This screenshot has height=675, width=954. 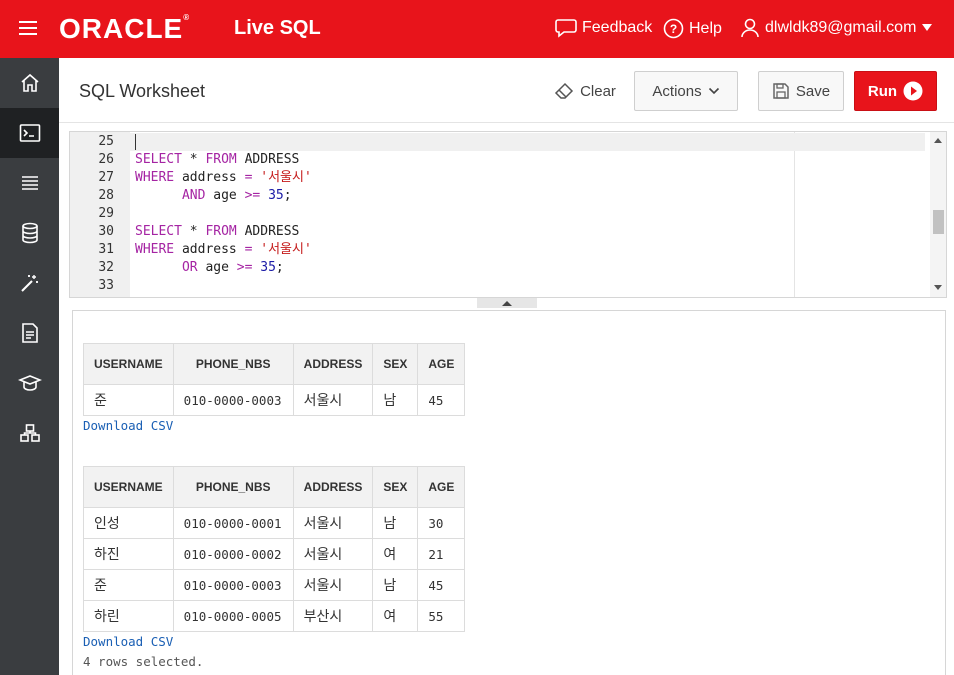 I want to click on code-line: 31 WHERE address = '서울시', so click(x=500, y=250).